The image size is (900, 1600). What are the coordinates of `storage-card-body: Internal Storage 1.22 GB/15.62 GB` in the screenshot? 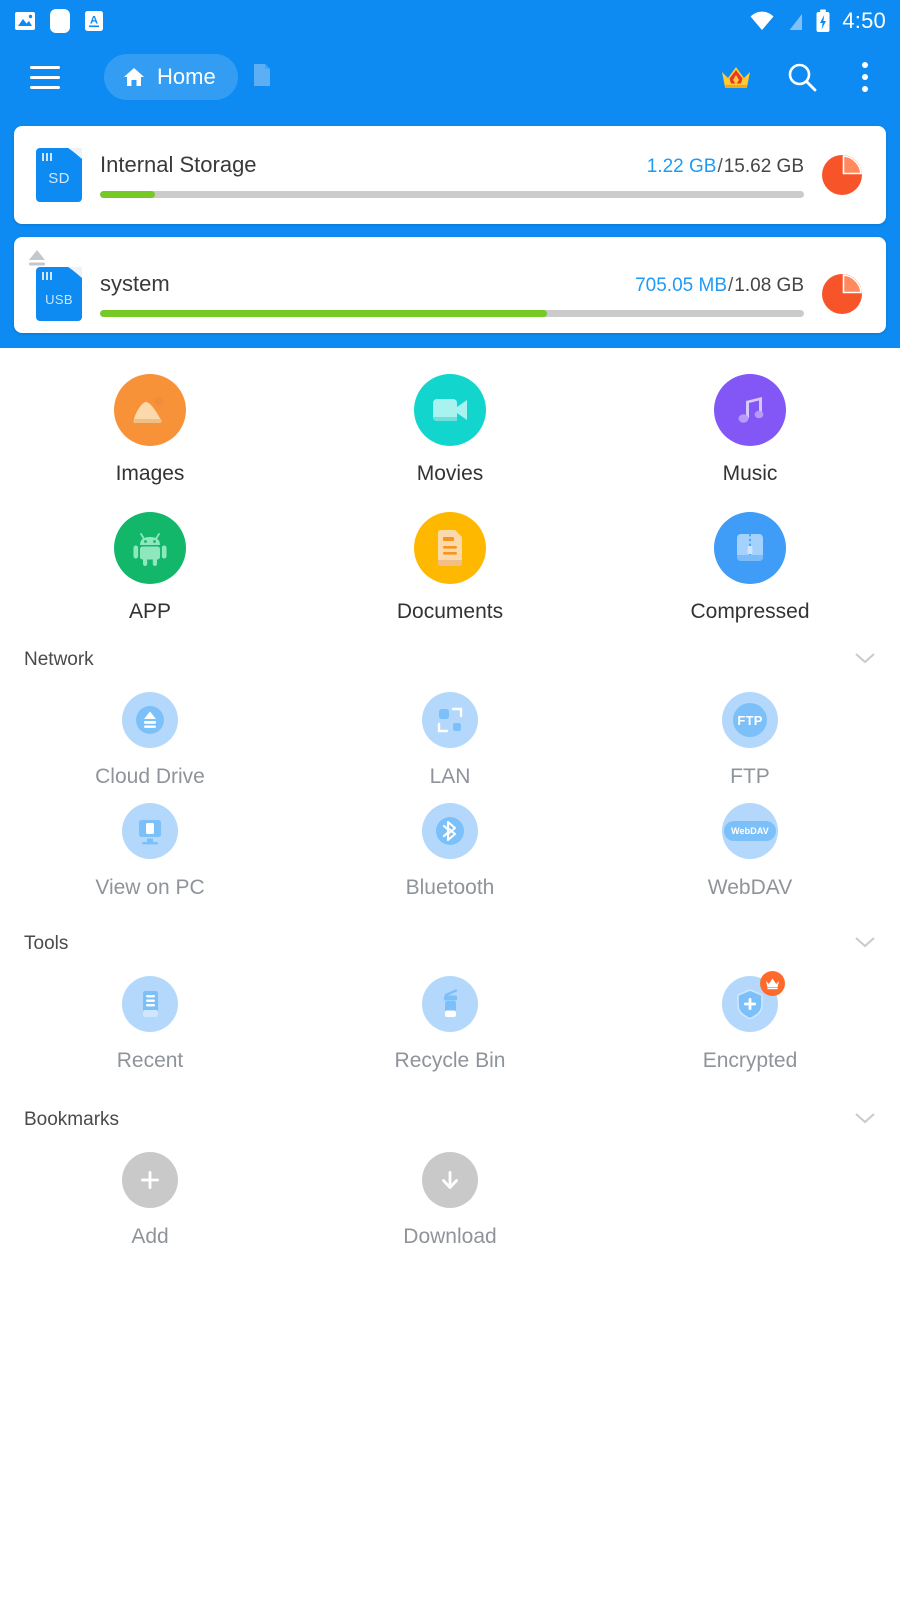 It's located at (452, 175).